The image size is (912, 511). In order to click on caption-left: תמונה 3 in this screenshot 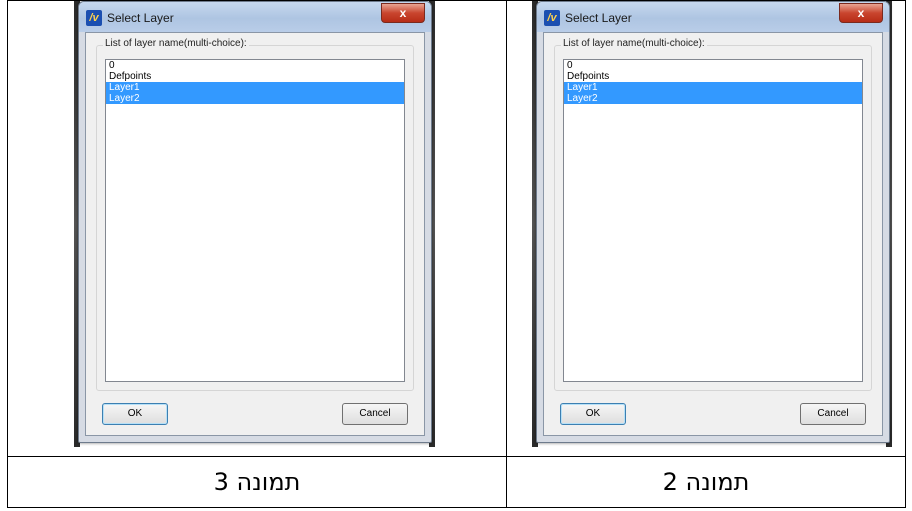, I will do `click(257, 482)`.